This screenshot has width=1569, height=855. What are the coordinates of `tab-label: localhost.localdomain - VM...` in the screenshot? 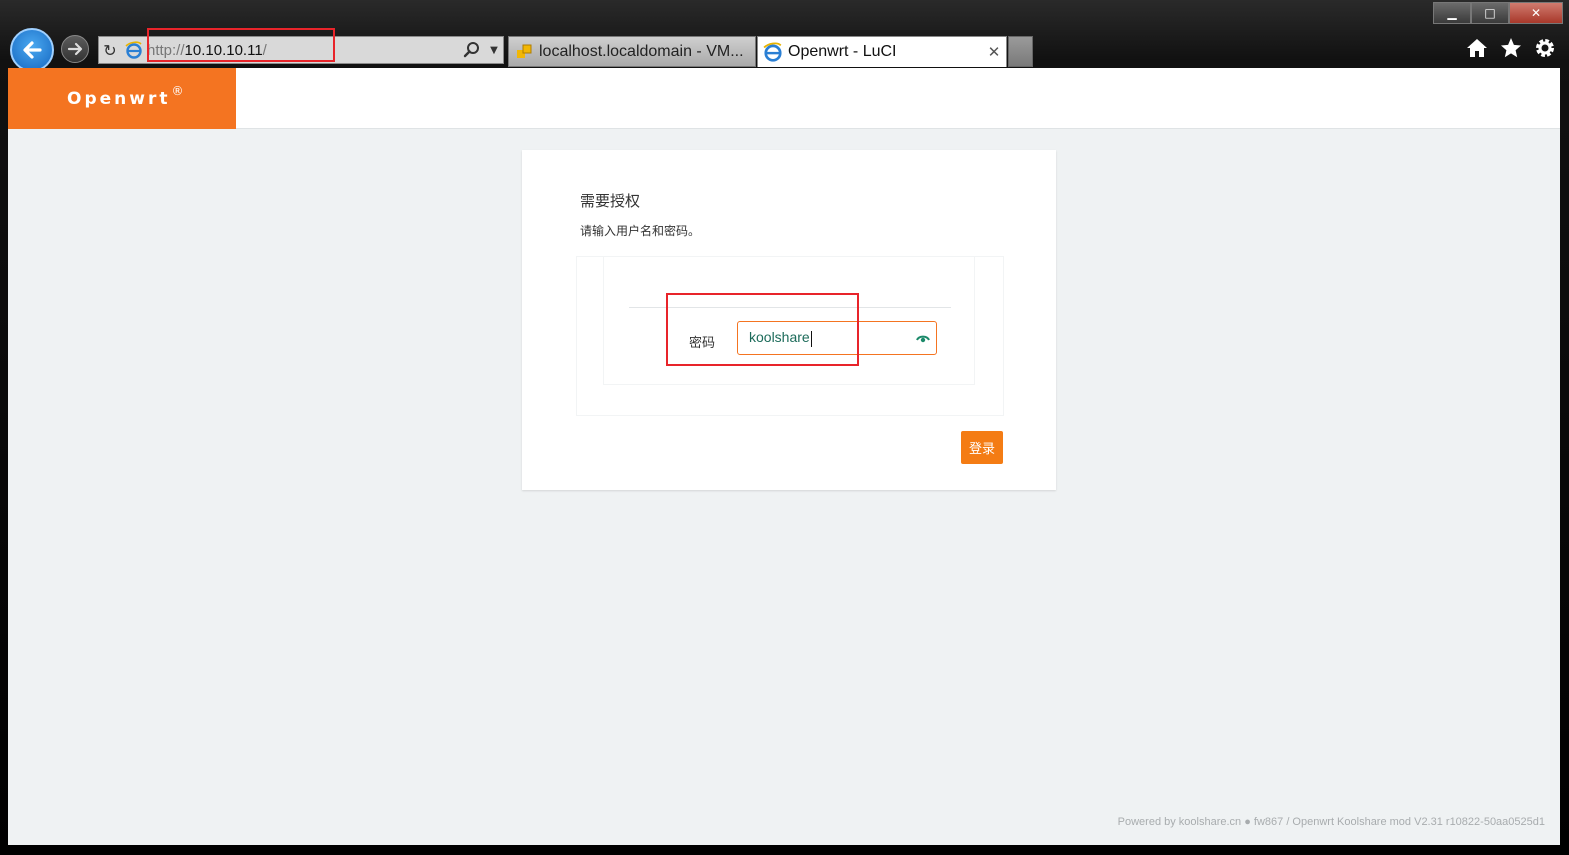 It's located at (641, 51).